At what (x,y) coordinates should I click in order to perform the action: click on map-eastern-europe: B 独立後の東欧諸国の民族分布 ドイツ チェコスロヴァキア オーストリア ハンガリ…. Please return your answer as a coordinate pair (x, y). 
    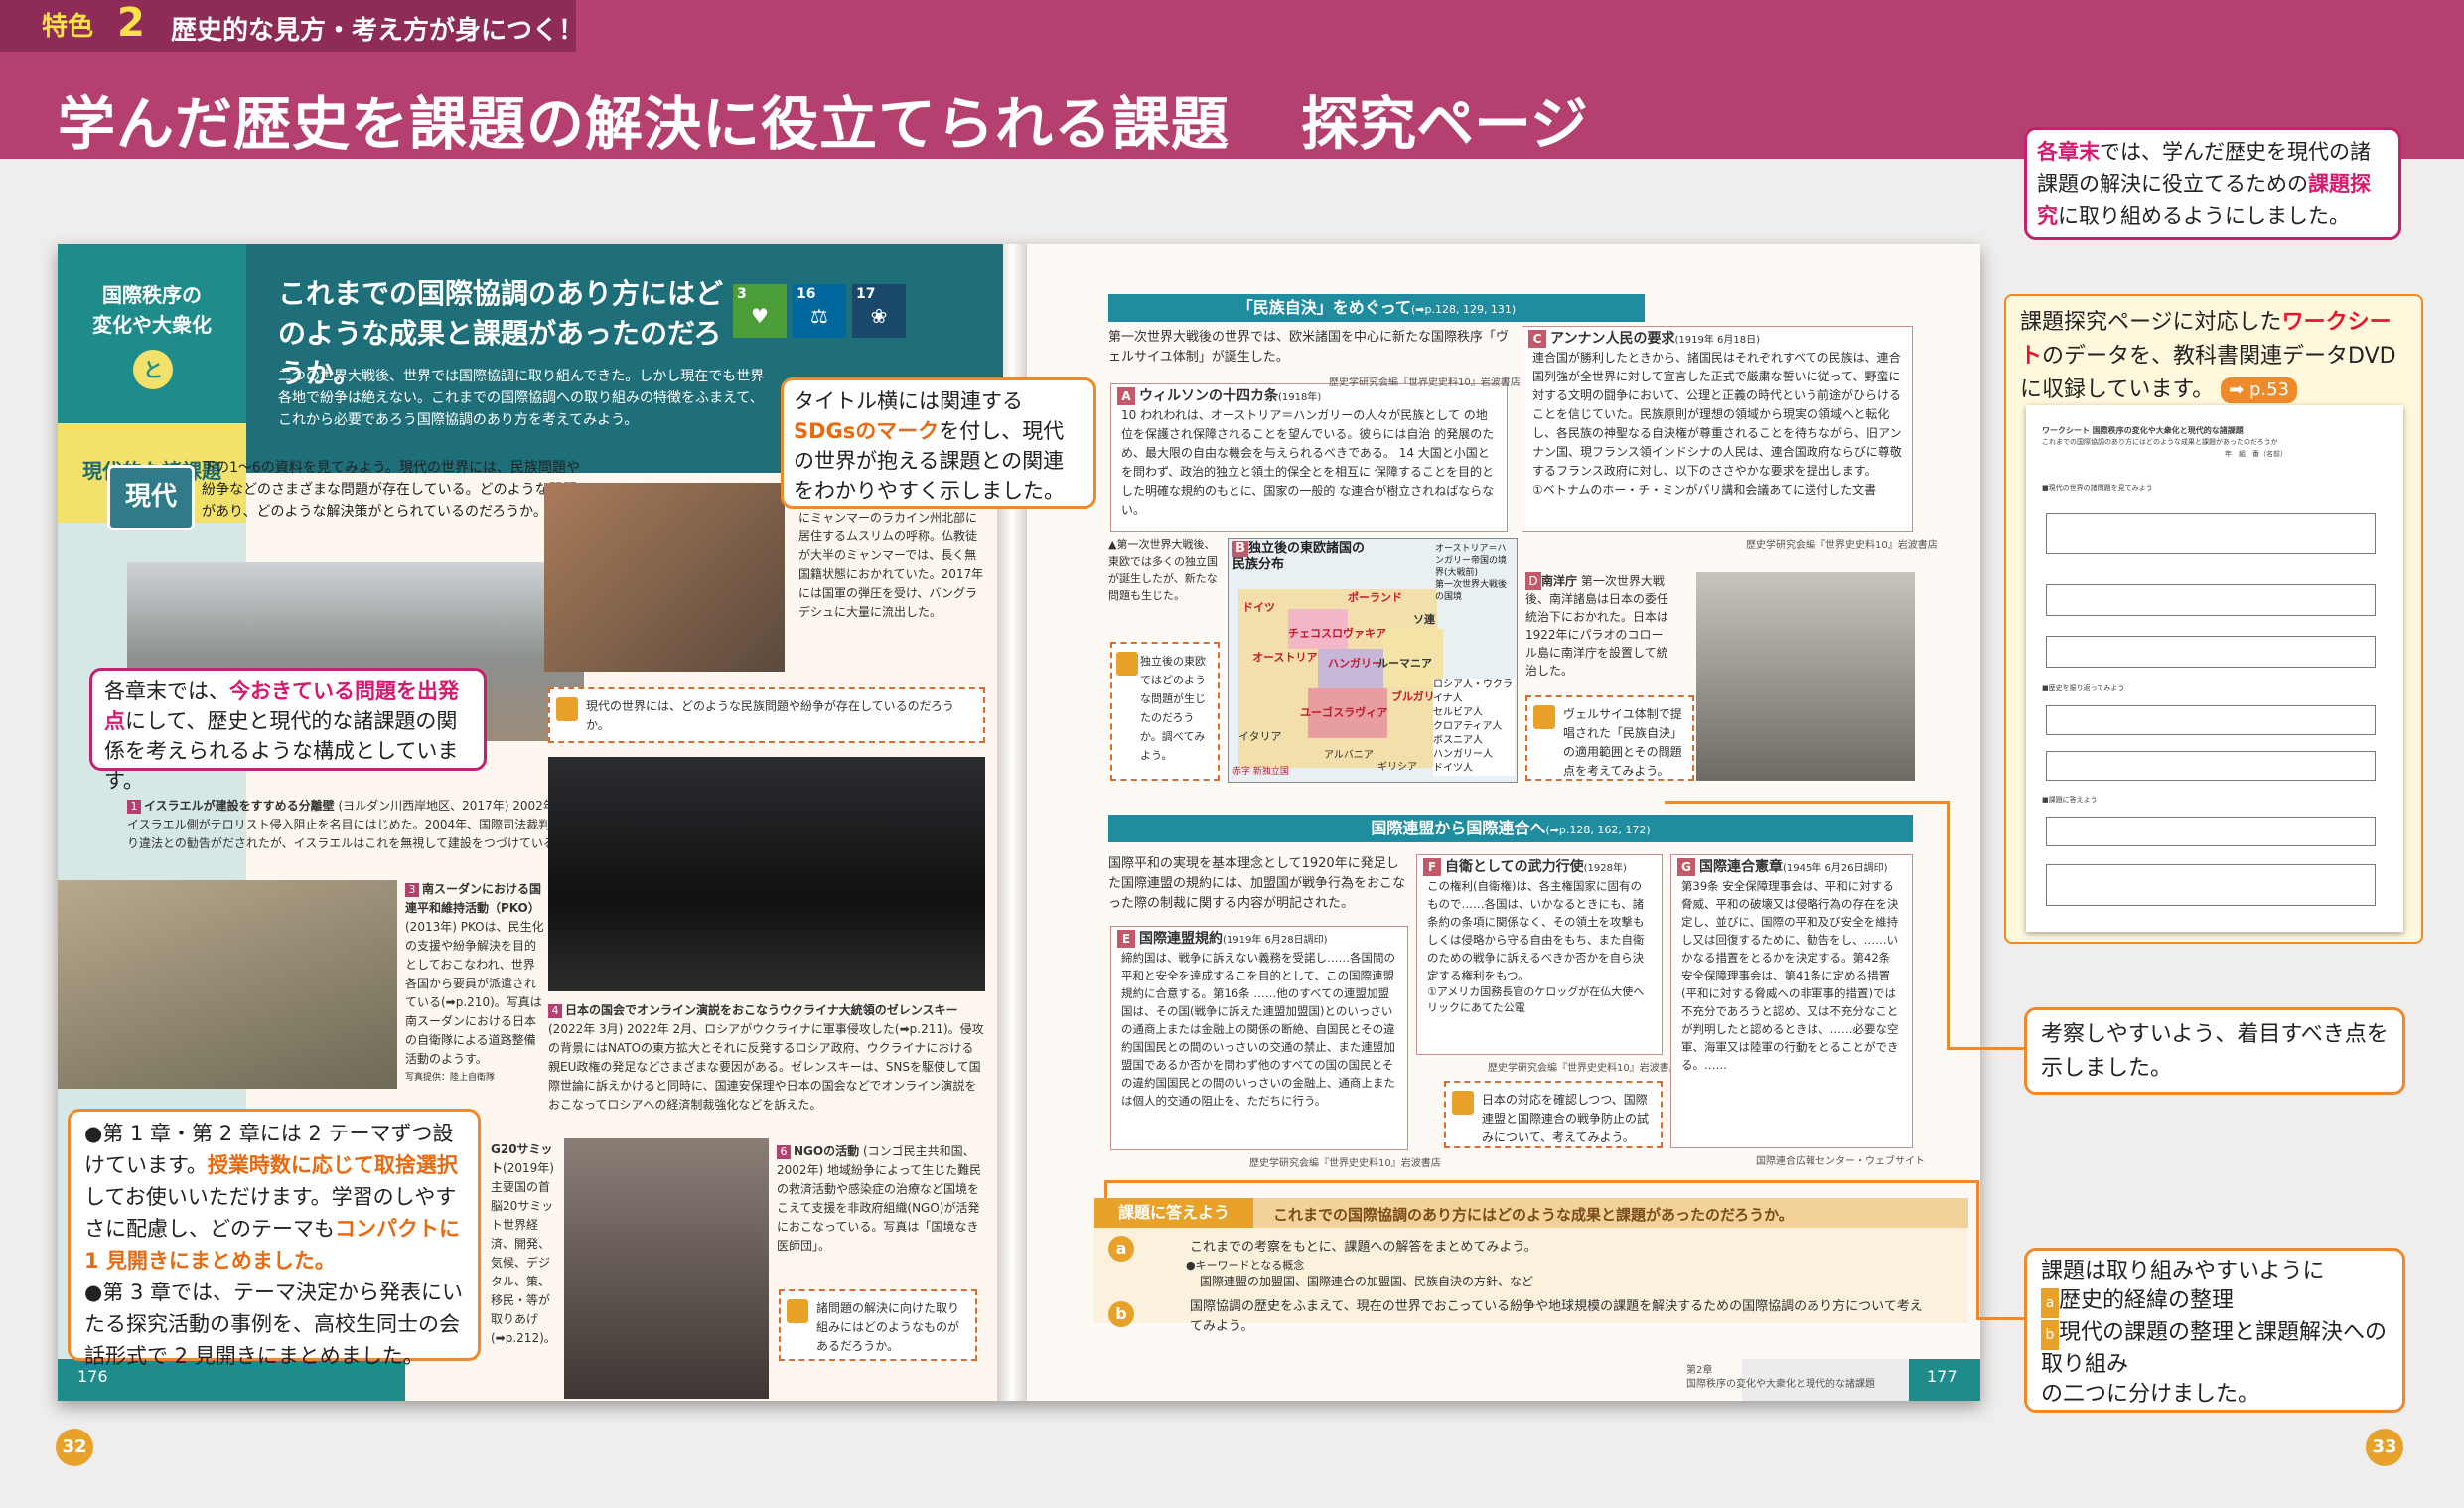
    Looking at the image, I should click on (1373, 660).